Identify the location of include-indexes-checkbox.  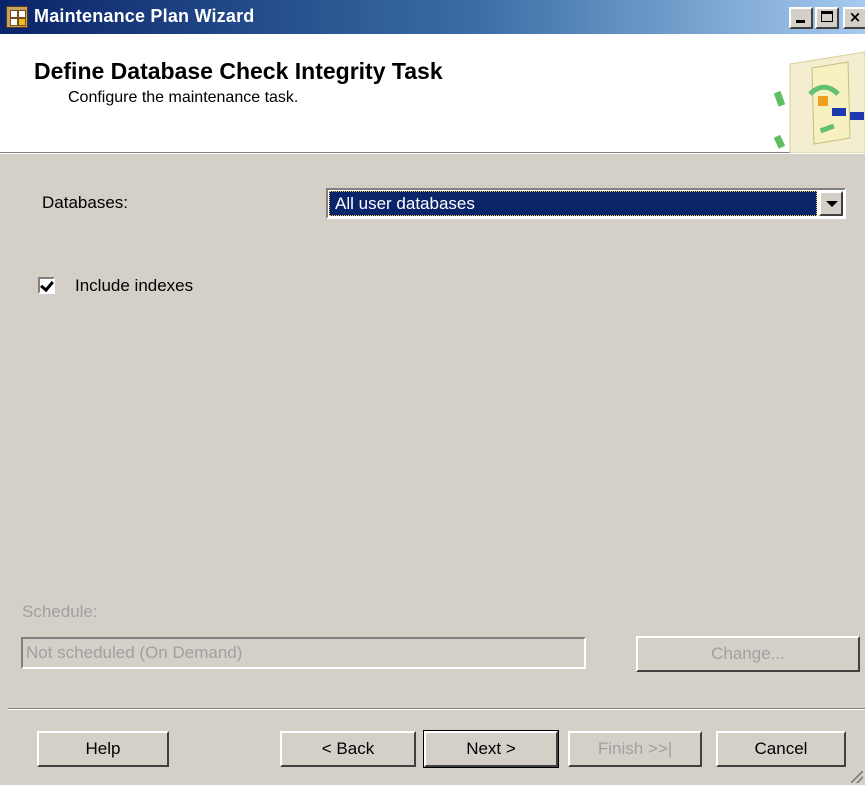
(46, 285).